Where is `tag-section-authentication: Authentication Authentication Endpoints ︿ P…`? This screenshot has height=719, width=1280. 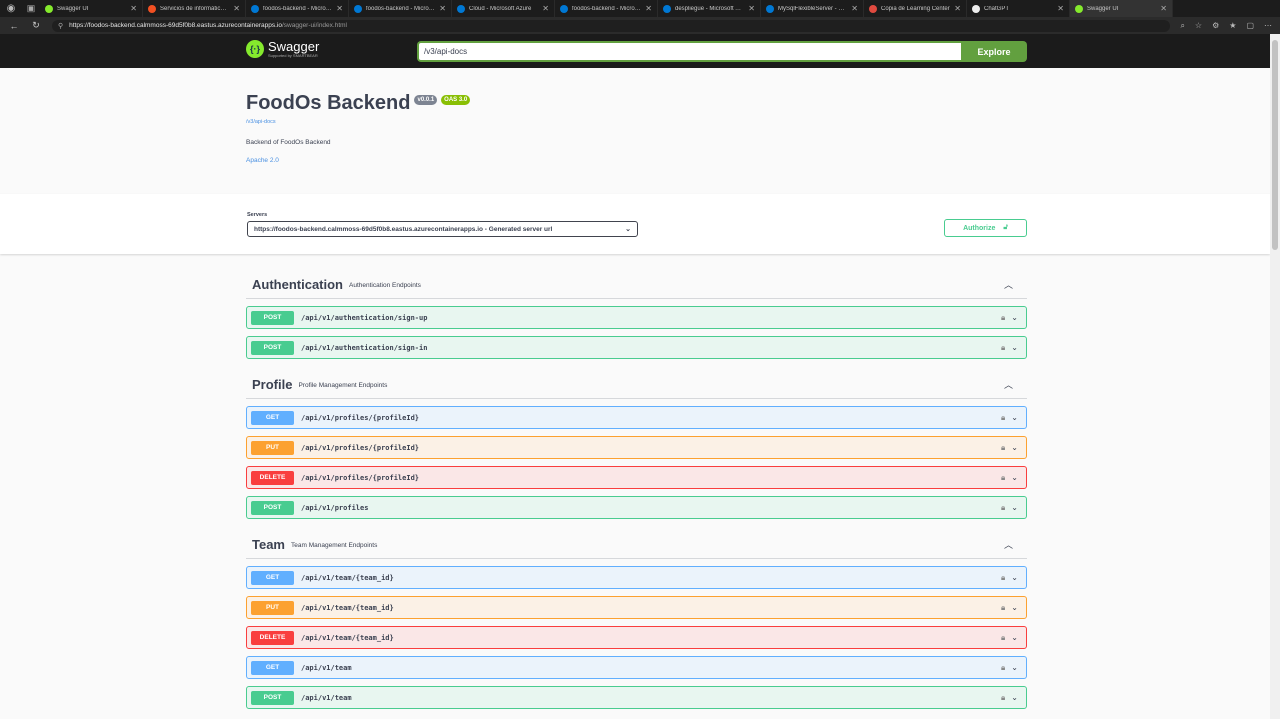 tag-section-authentication: Authentication Authentication Endpoints ︿ P… is located at coordinates (636, 315).